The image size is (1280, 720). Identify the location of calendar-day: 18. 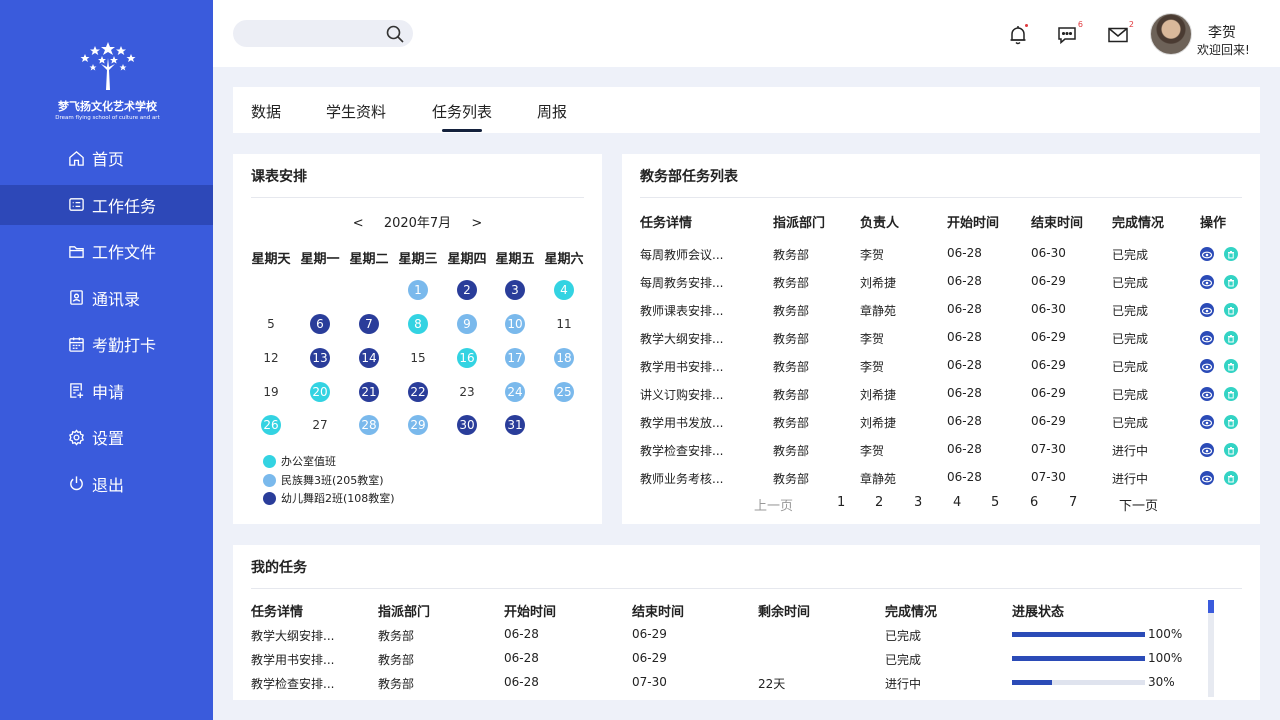
(564, 358).